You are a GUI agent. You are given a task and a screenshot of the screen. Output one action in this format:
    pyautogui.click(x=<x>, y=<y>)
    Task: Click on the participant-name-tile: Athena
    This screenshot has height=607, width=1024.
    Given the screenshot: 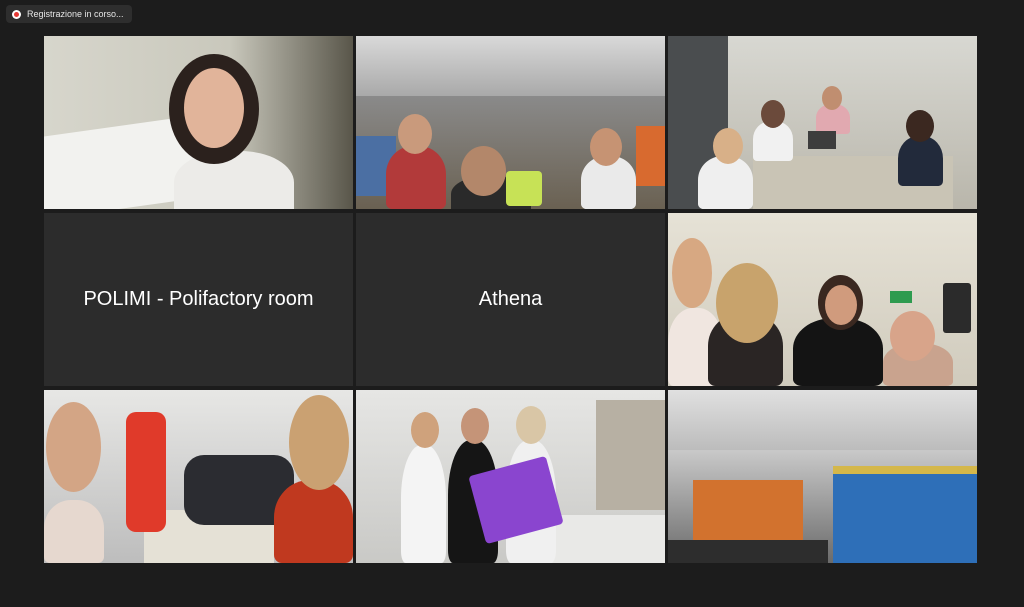 What is the action you would take?
    pyautogui.click(x=510, y=299)
    